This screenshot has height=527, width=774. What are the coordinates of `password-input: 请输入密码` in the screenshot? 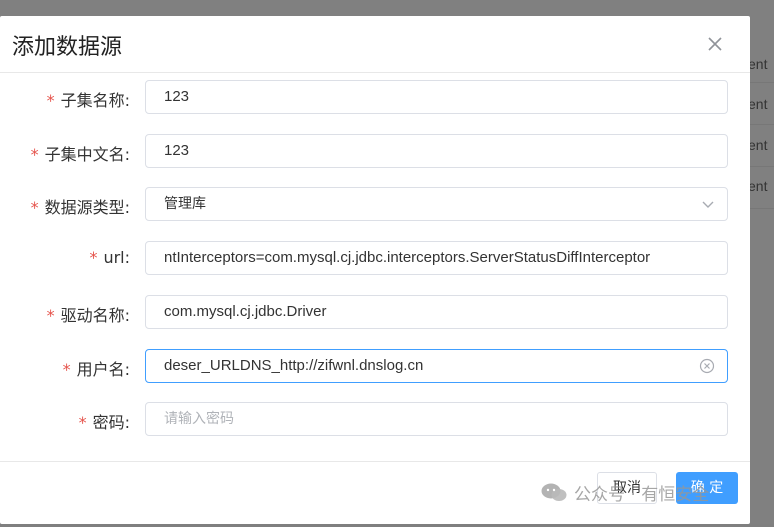 It's located at (436, 419).